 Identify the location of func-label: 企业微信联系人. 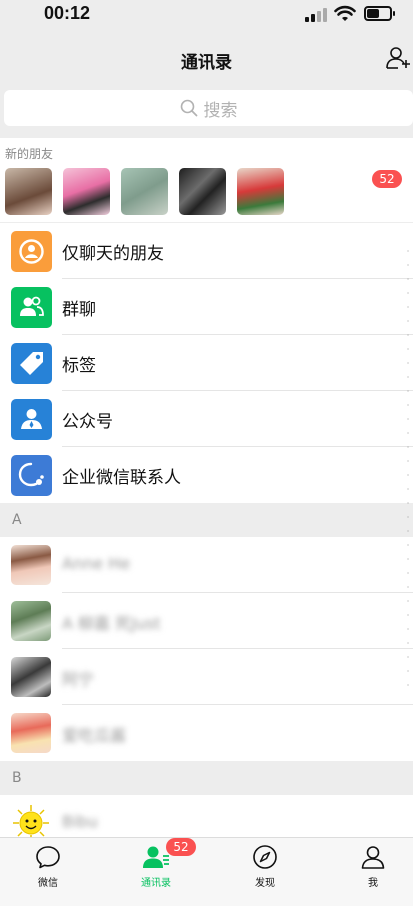
(121, 478).